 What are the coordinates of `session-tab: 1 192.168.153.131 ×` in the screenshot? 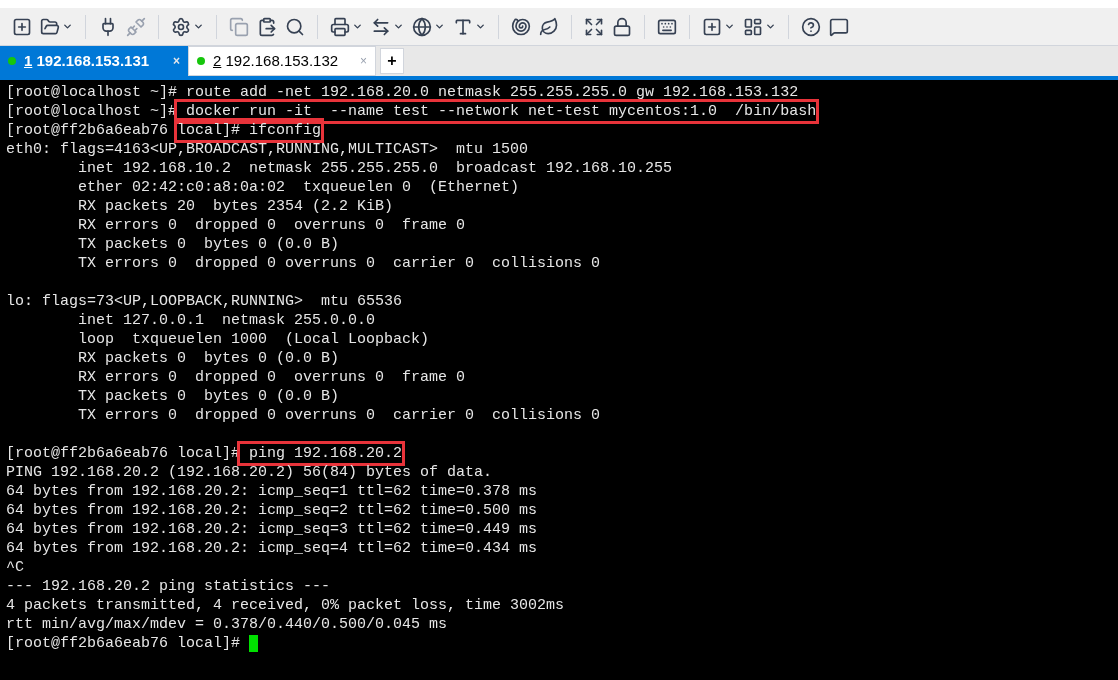 It's located at (94, 61).